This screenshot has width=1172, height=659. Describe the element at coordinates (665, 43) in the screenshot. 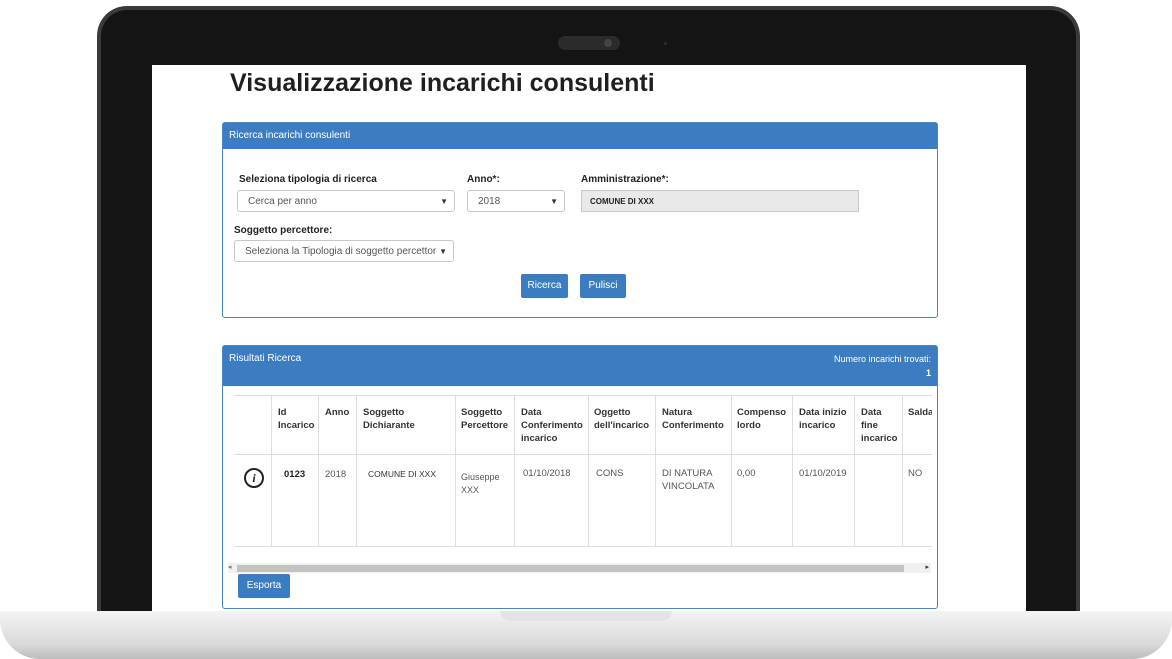

I see `sensor-dot` at that location.